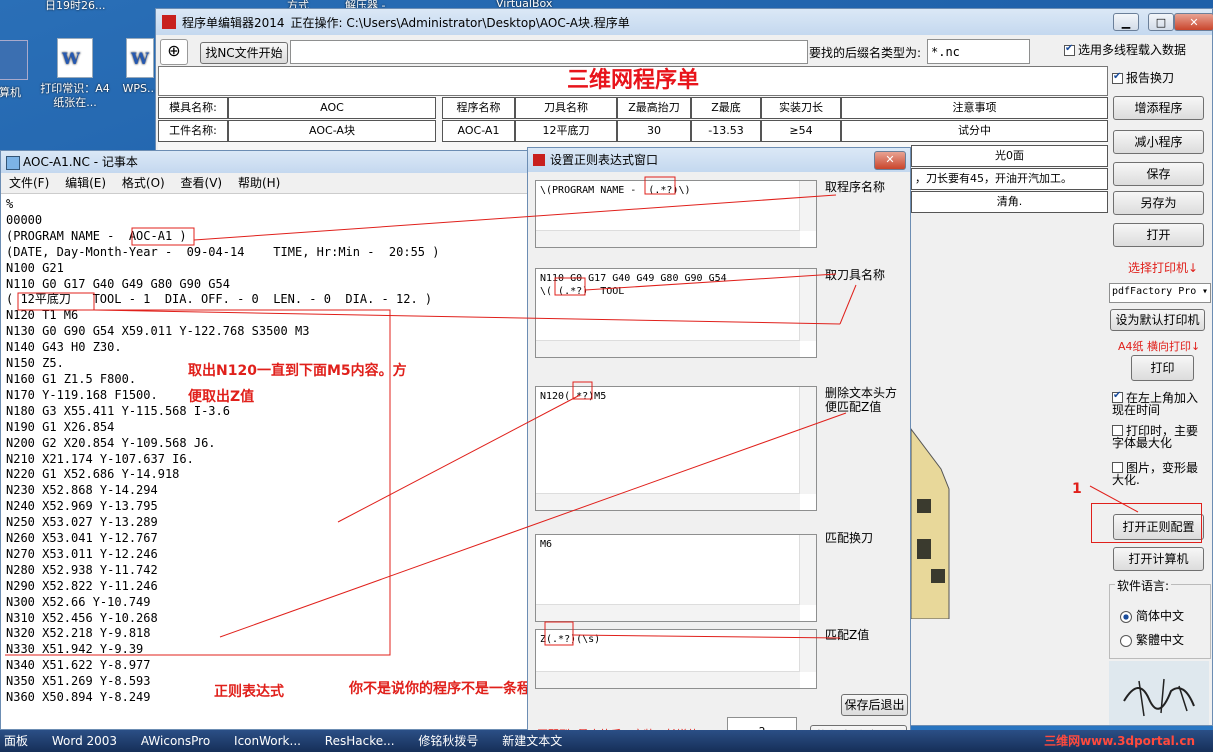 The image size is (1213, 752). What do you see at coordinates (140, 58) in the screenshot?
I see `wps-shortcut-icon: W` at bounding box center [140, 58].